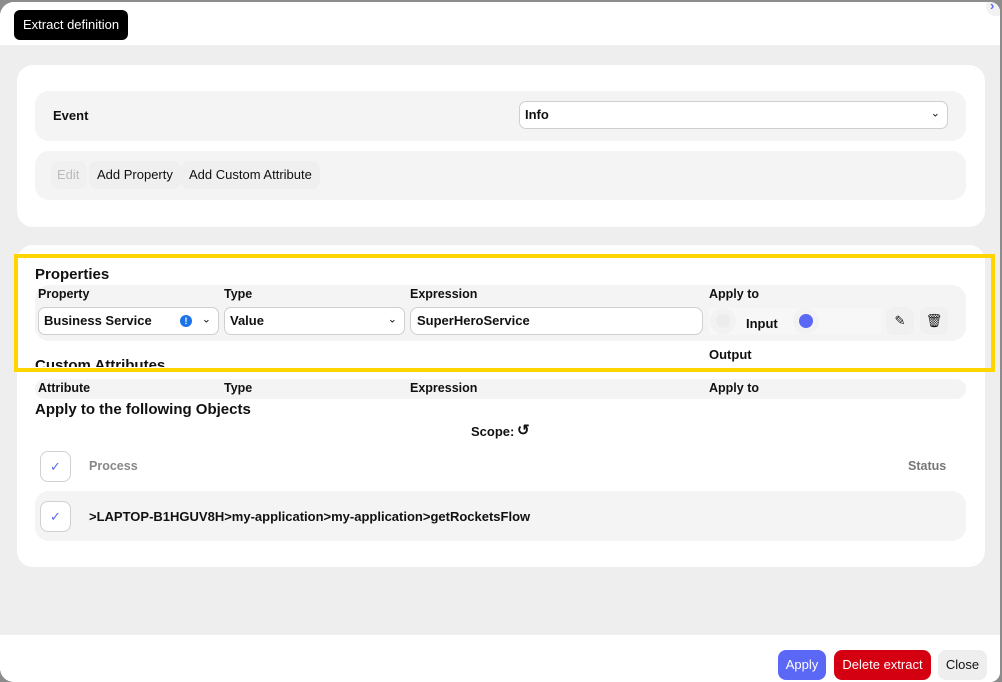  I want to click on property-select-value: Business Service, so click(98, 320).